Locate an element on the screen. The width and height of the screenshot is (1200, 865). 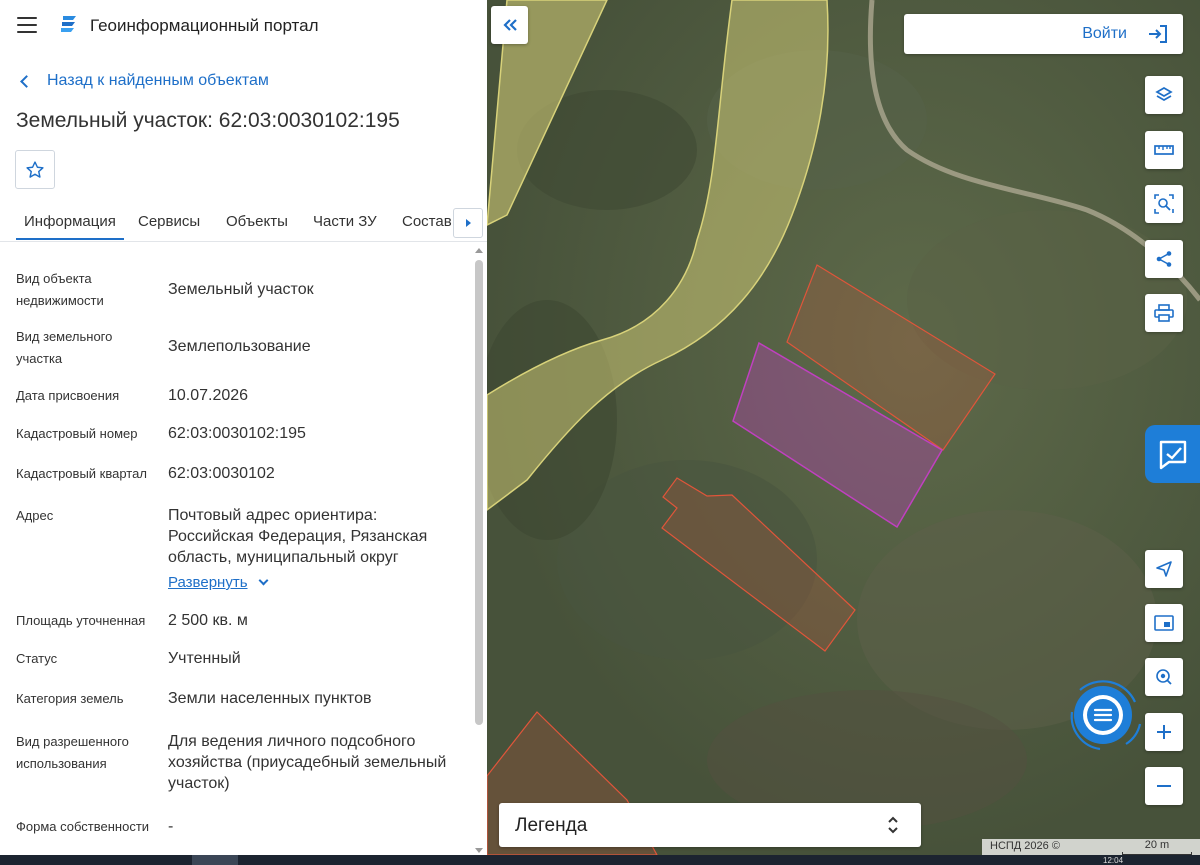
double-chevron-left-icon is located at coordinates (509, 25).